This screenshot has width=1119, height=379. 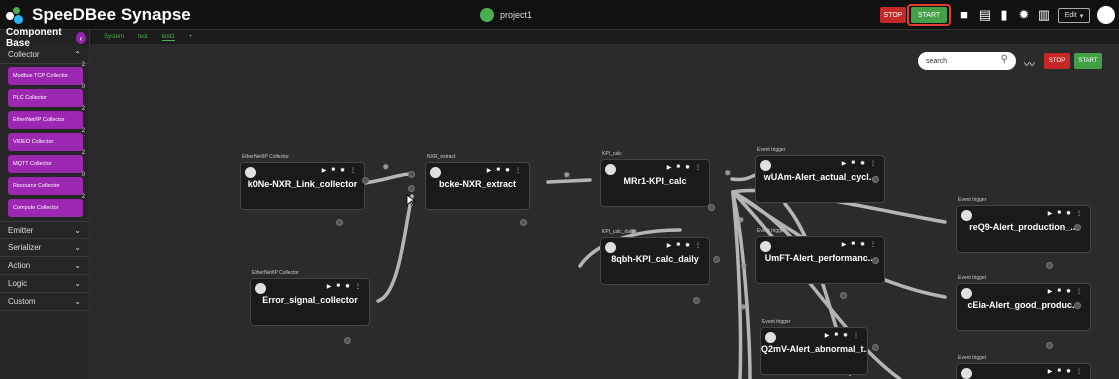 What do you see at coordinates (655, 257) in the screenshot?
I see `flow-node: KPI_calc_daily ▶ ■ ✹ ⋮ 8qbh-KPI_calc_daily` at bounding box center [655, 257].